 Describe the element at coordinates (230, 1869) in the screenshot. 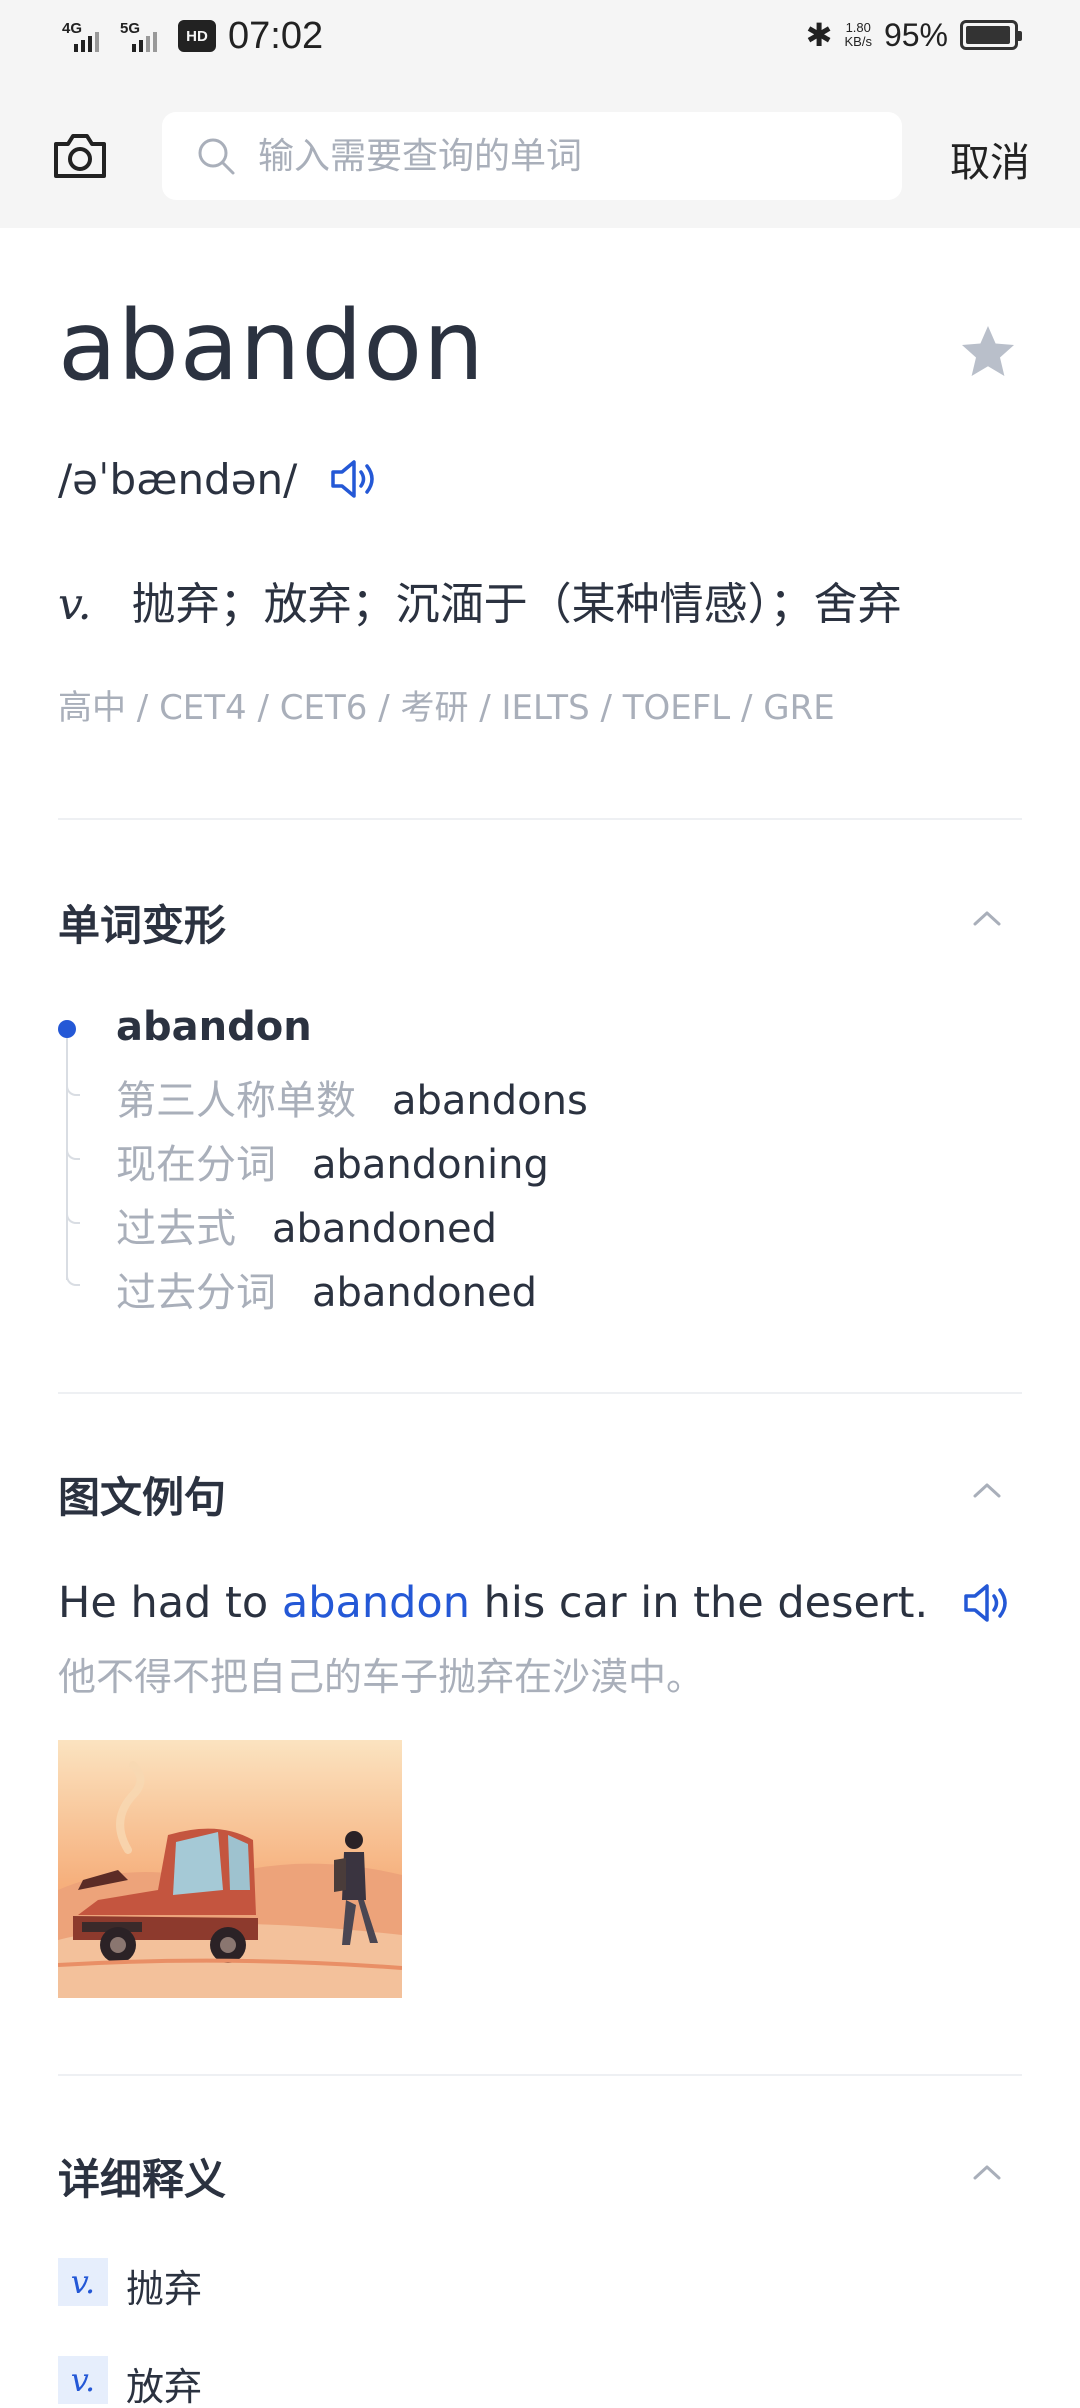

I see `example-illustration` at that location.